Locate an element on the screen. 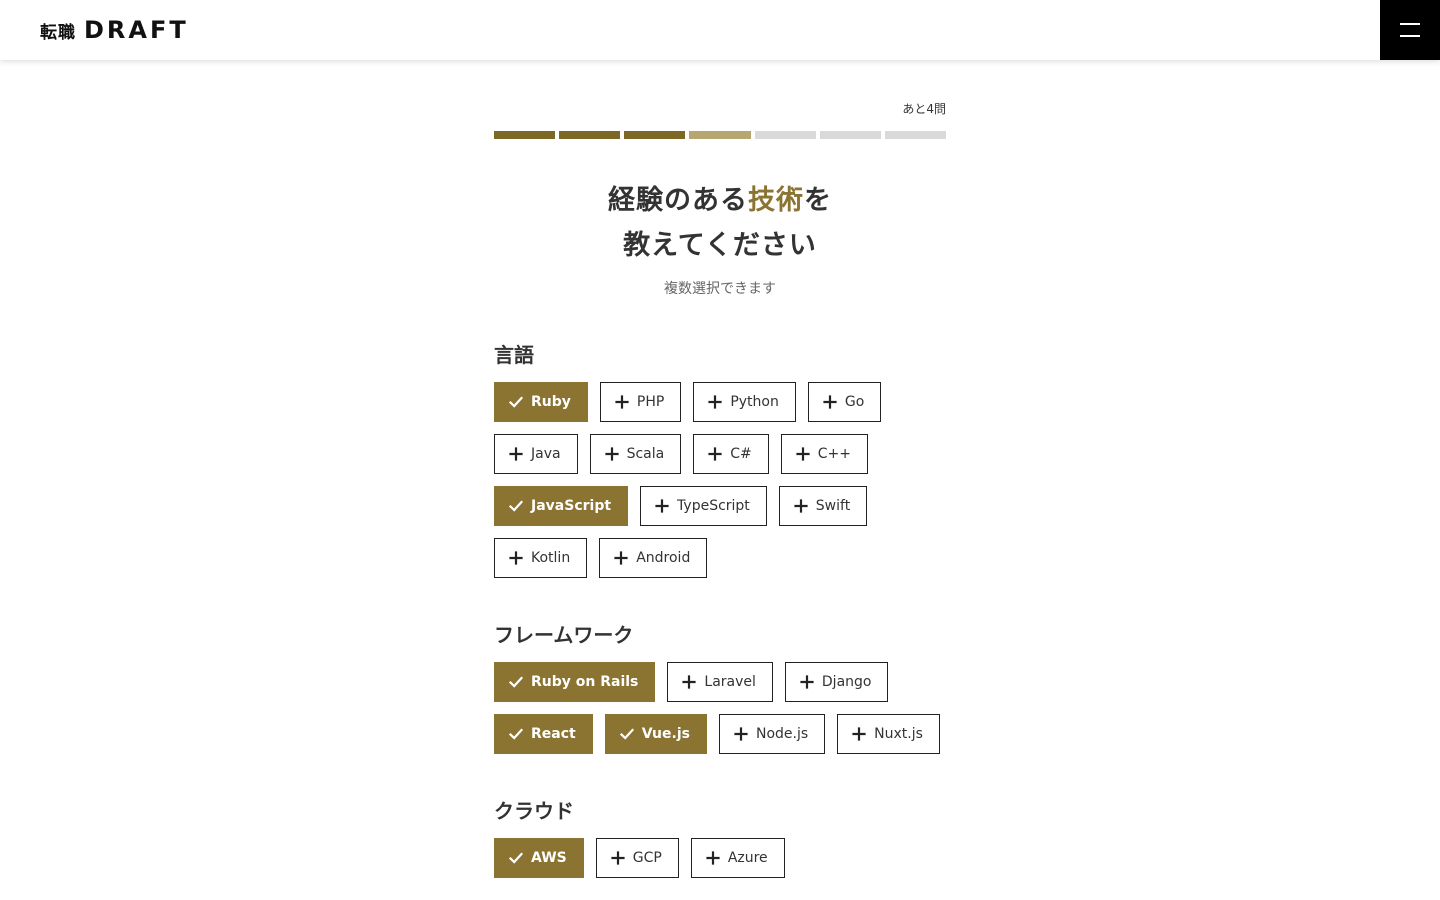 This screenshot has width=1440, height=900. chip-label: C# is located at coordinates (741, 454).